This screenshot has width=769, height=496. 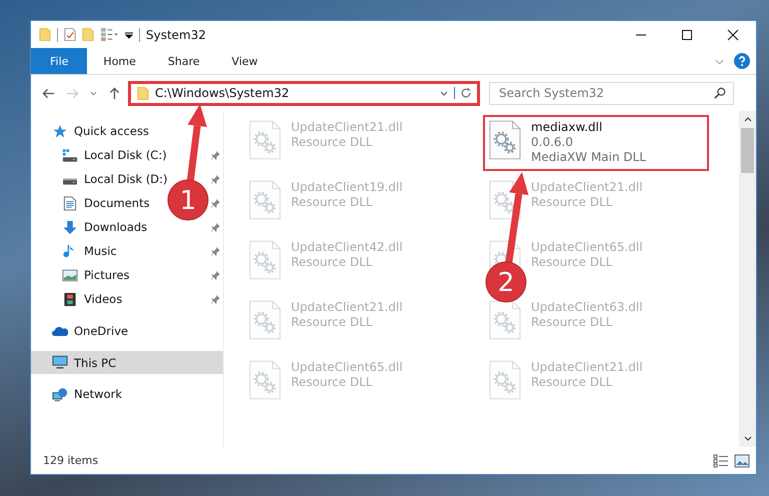 What do you see at coordinates (60, 362) in the screenshot?
I see `monitor-icon` at bounding box center [60, 362].